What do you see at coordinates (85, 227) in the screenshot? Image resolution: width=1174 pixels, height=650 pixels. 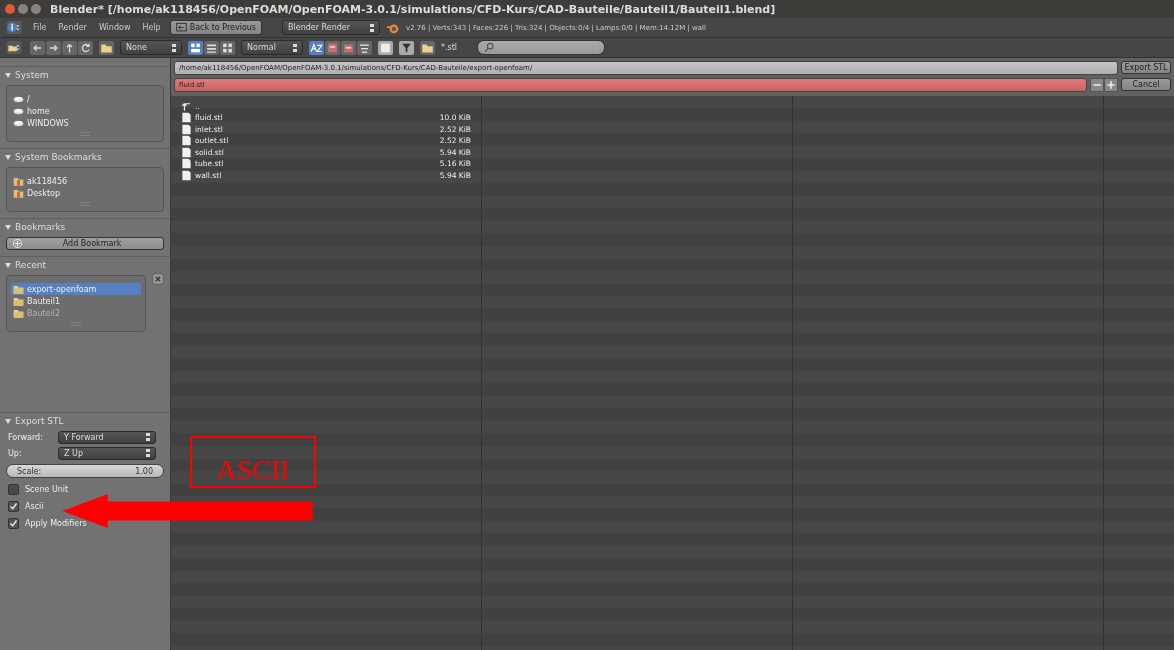 I see `panel-header: Bookmarks` at bounding box center [85, 227].